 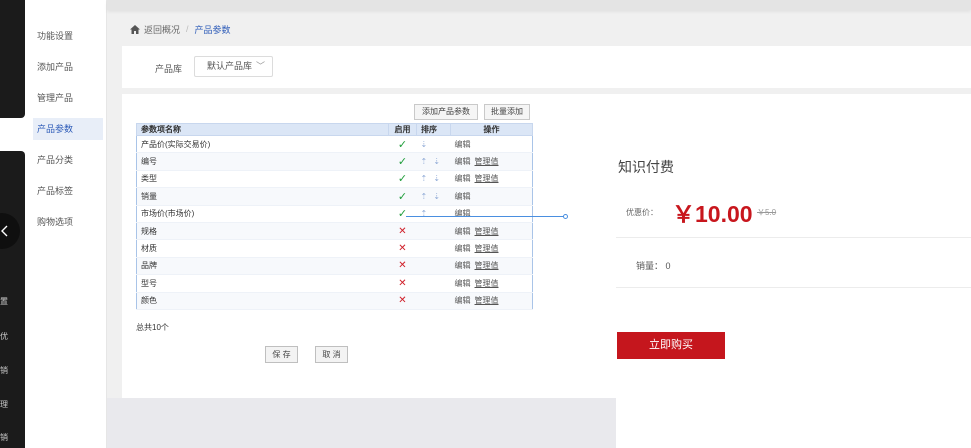 I want to click on breadcrumb-home-link: 返回概况, so click(x=162, y=29).